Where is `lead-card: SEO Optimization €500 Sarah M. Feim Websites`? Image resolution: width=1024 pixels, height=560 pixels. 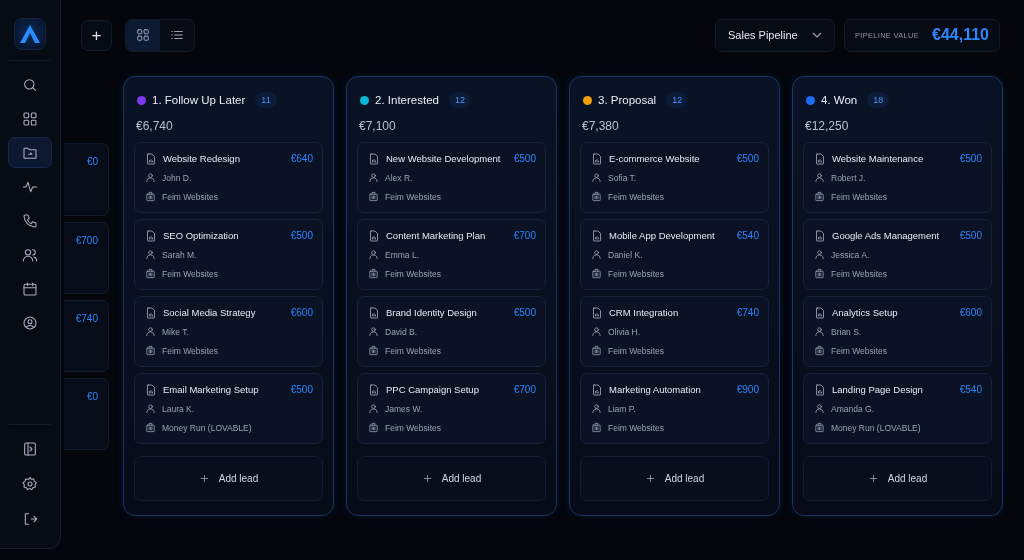
lead-card: SEO Optimization €500 Sarah M. Feim Websites is located at coordinates (228, 254).